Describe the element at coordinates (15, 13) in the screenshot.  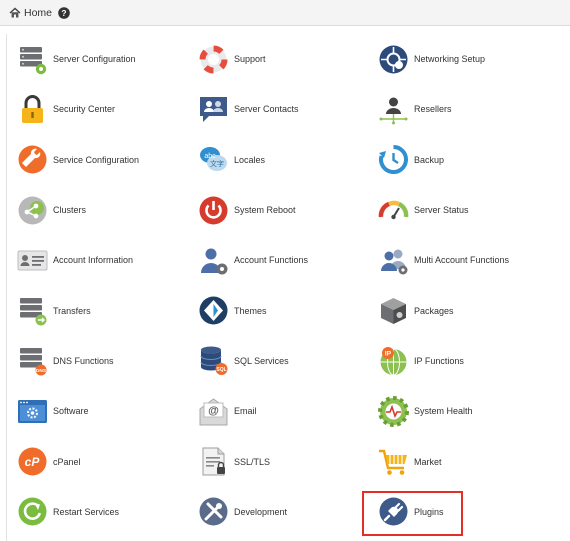
I see `home-icon` at that location.